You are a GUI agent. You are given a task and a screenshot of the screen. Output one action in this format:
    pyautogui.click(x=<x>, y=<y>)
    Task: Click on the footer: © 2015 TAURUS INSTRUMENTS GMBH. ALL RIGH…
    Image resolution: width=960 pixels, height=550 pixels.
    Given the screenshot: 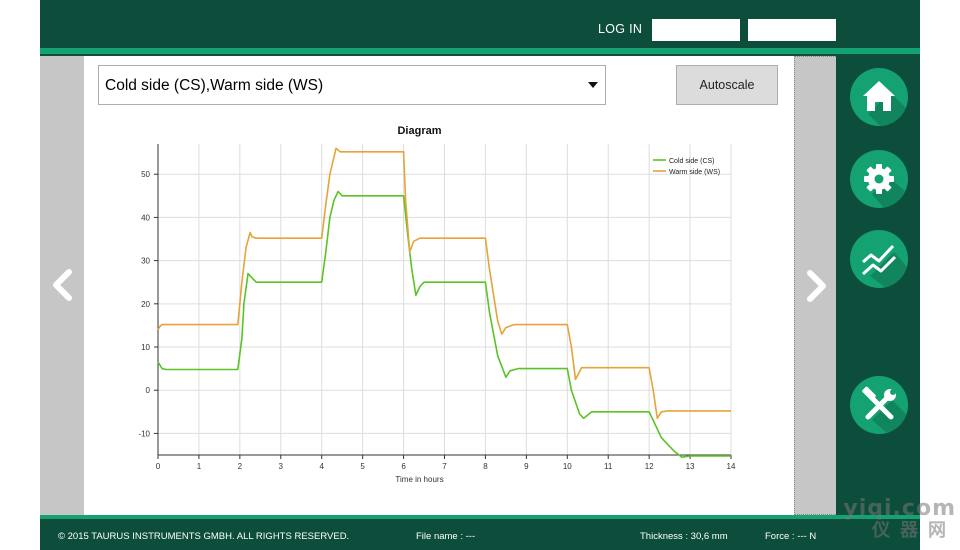 What is the action you would take?
    pyautogui.click(x=480, y=532)
    